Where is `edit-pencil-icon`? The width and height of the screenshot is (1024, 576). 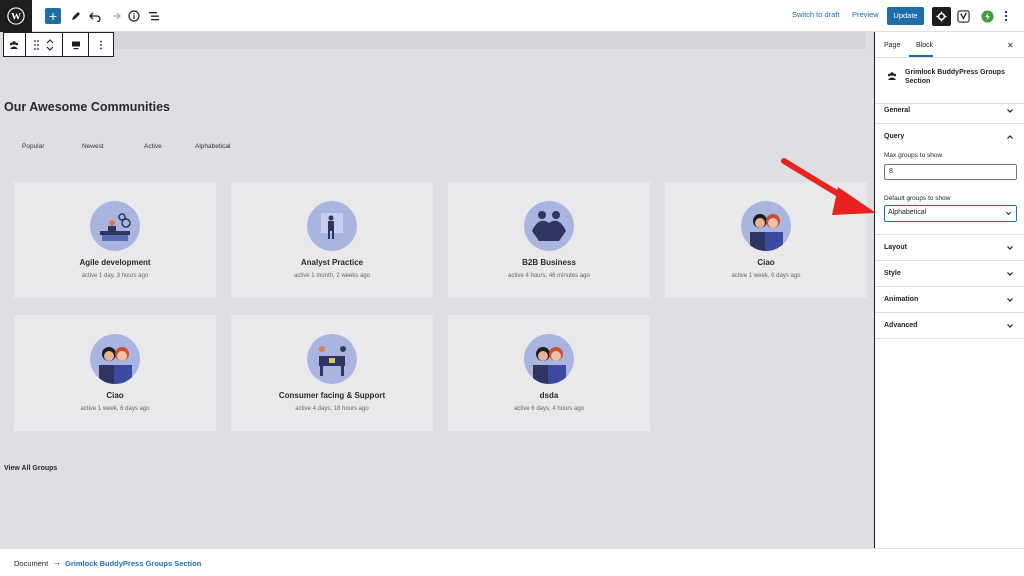 edit-pencil-icon is located at coordinates (76, 16).